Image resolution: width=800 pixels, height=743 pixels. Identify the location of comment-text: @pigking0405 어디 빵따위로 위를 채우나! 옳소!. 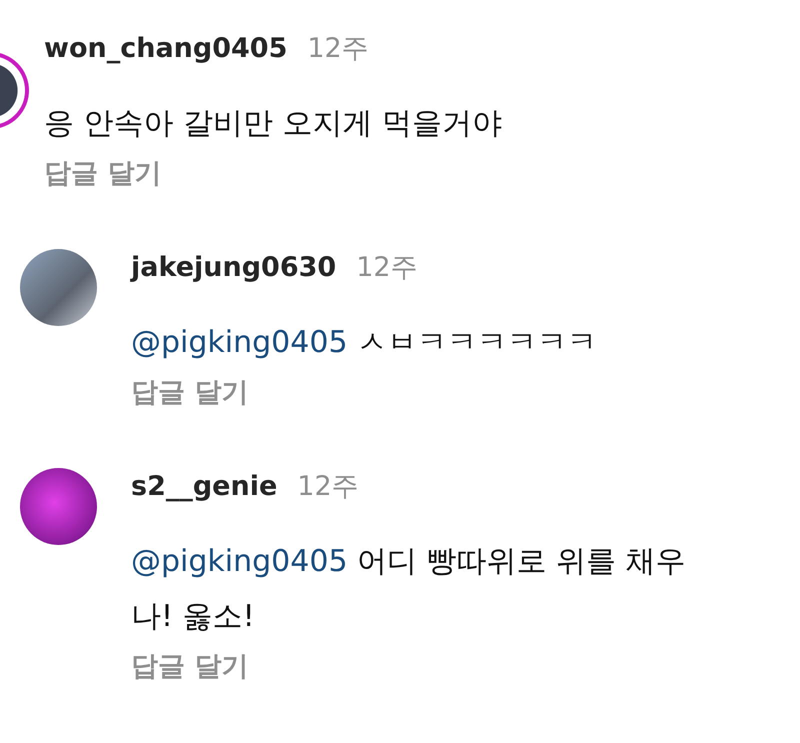
(409, 589).